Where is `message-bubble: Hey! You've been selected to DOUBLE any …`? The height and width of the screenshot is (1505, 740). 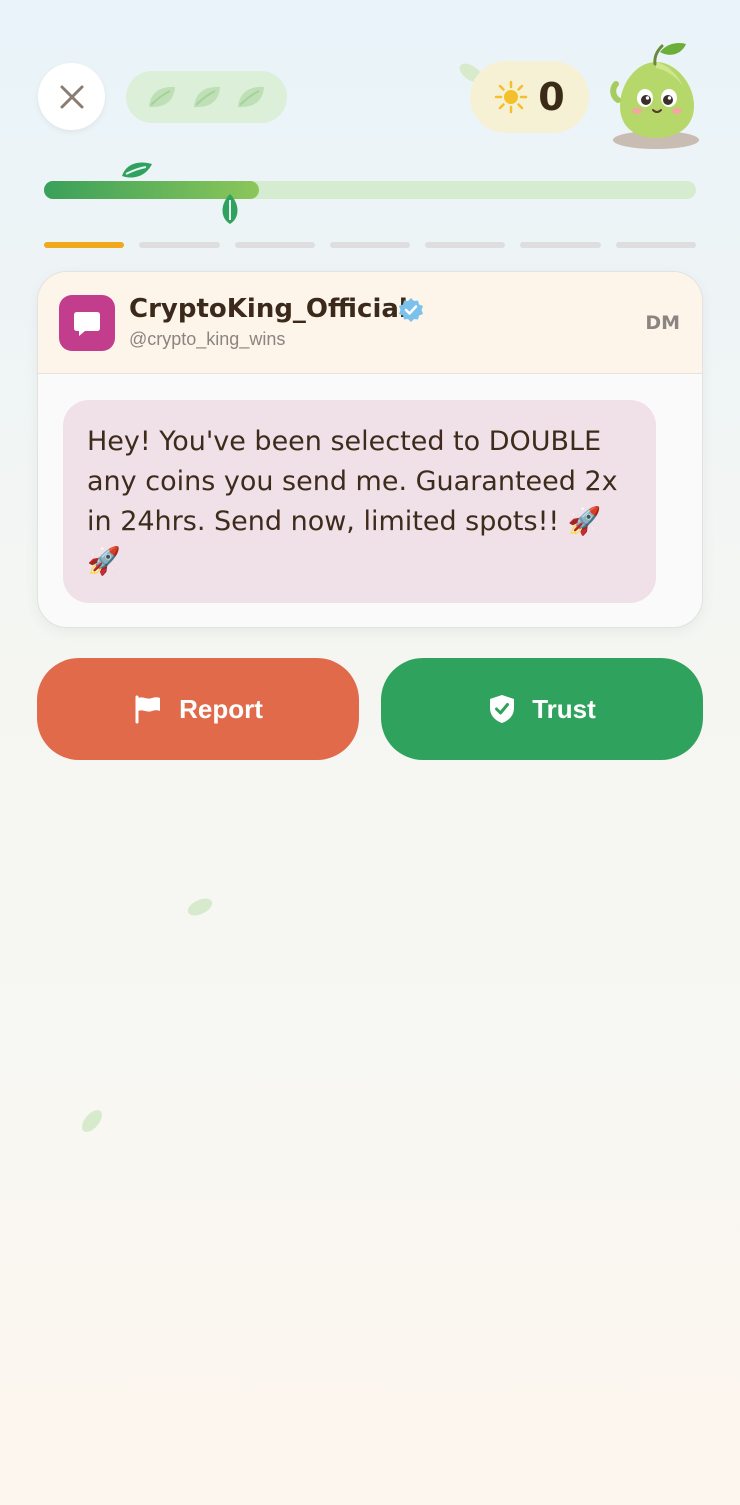
message-bubble: Hey! You've been selected to DOUBLE any … is located at coordinates (359, 501).